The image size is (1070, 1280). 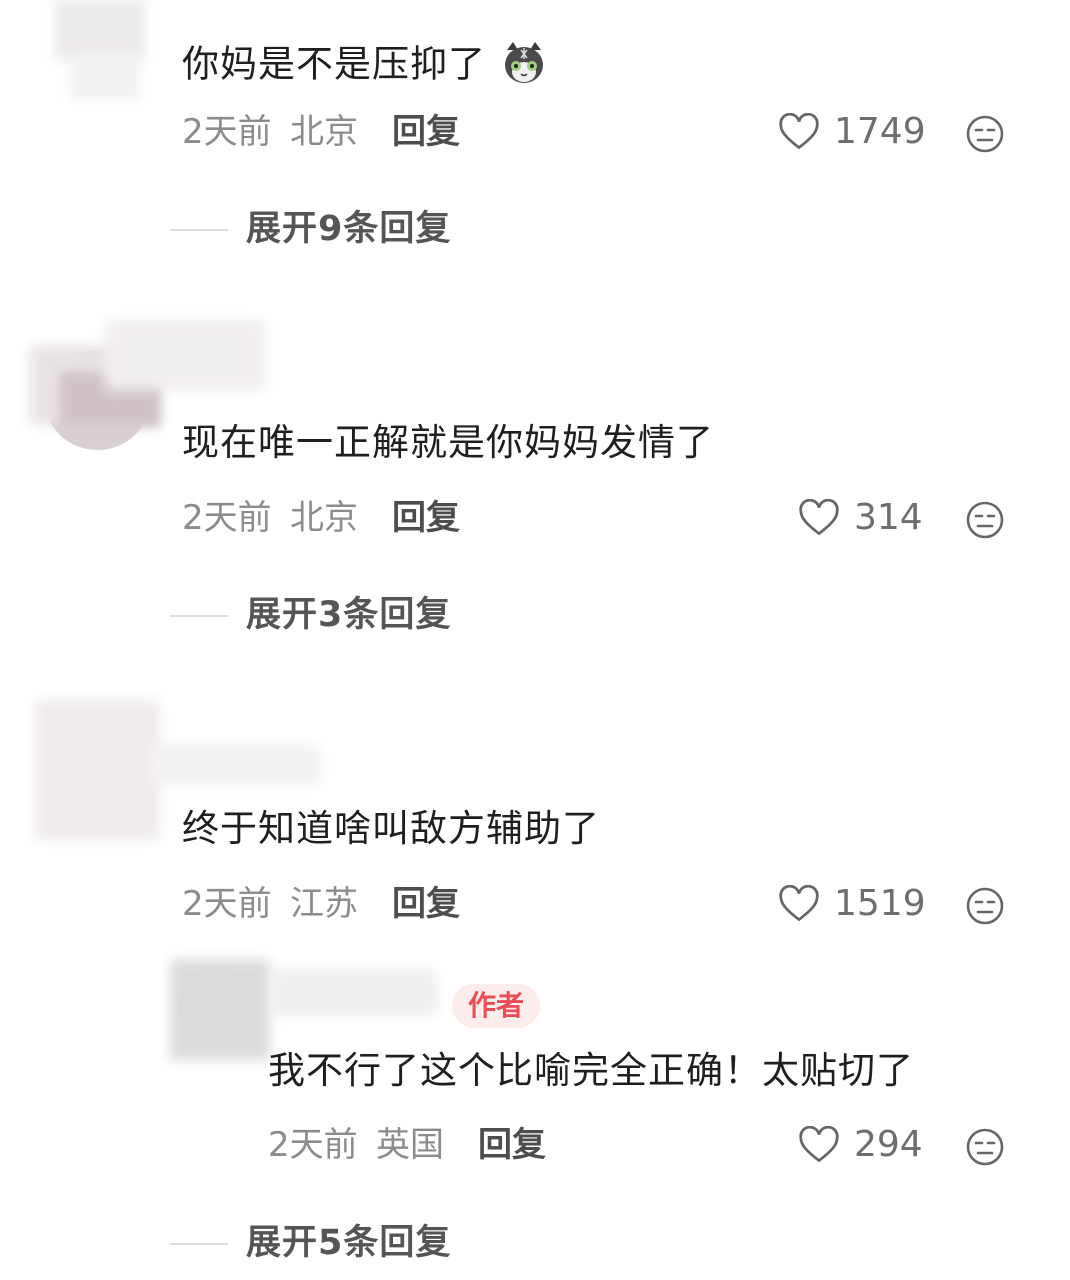 What do you see at coordinates (448, 442) in the screenshot?
I see `comment-text: 现在唯一正解就是你妈妈发情了` at bounding box center [448, 442].